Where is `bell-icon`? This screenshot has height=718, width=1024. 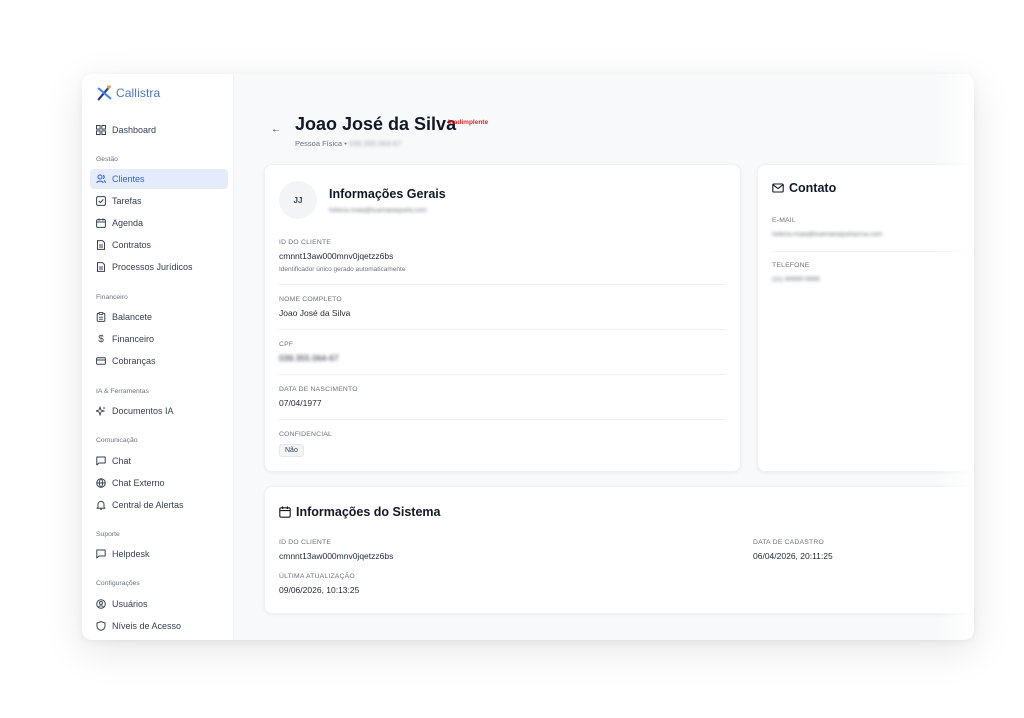 bell-icon is located at coordinates (101, 505).